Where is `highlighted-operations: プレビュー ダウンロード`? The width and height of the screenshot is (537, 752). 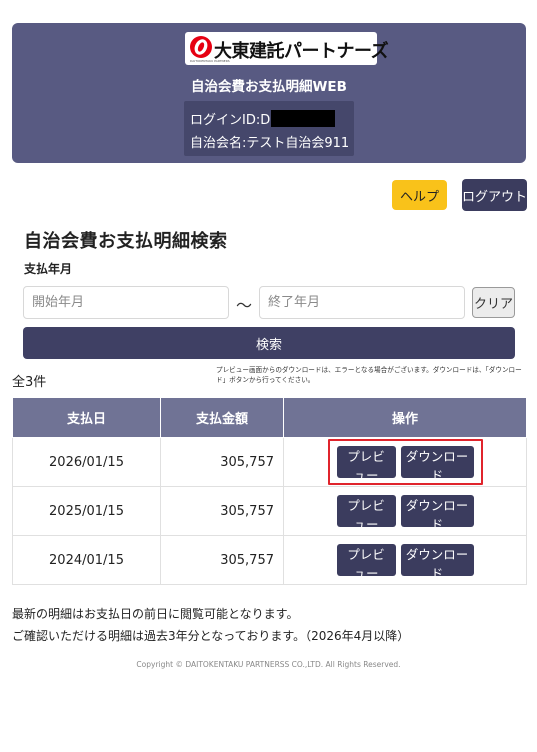
highlighted-operations: プレビュー ダウンロード is located at coordinates (405, 462).